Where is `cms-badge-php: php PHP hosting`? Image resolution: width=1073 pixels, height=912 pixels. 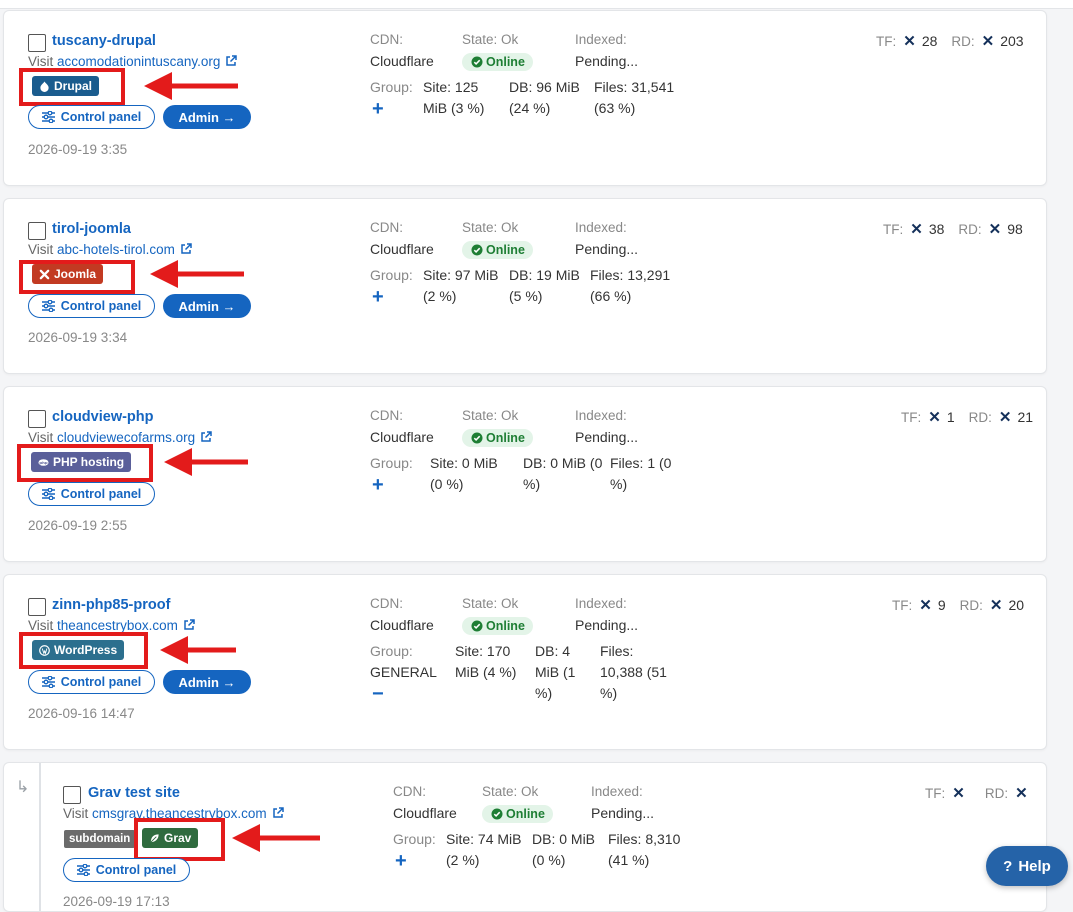 cms-badge-php: php PHP hosting is located at coordinates (81, 462).